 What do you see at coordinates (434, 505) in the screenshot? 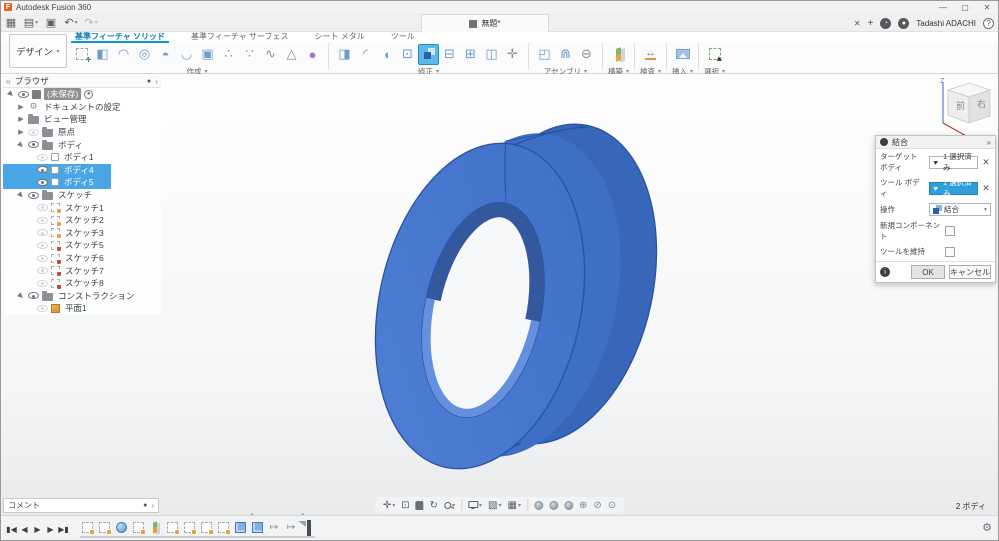
I see `orbit-icon: ↻` at bounding box center [434, 505].